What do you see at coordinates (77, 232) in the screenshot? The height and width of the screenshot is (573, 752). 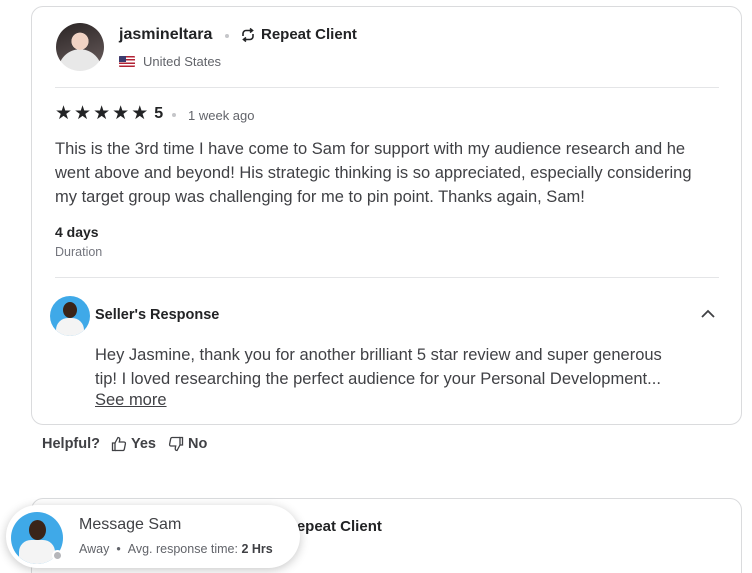 I see `duration-value: 4 days` at bounding box center [77, 232].